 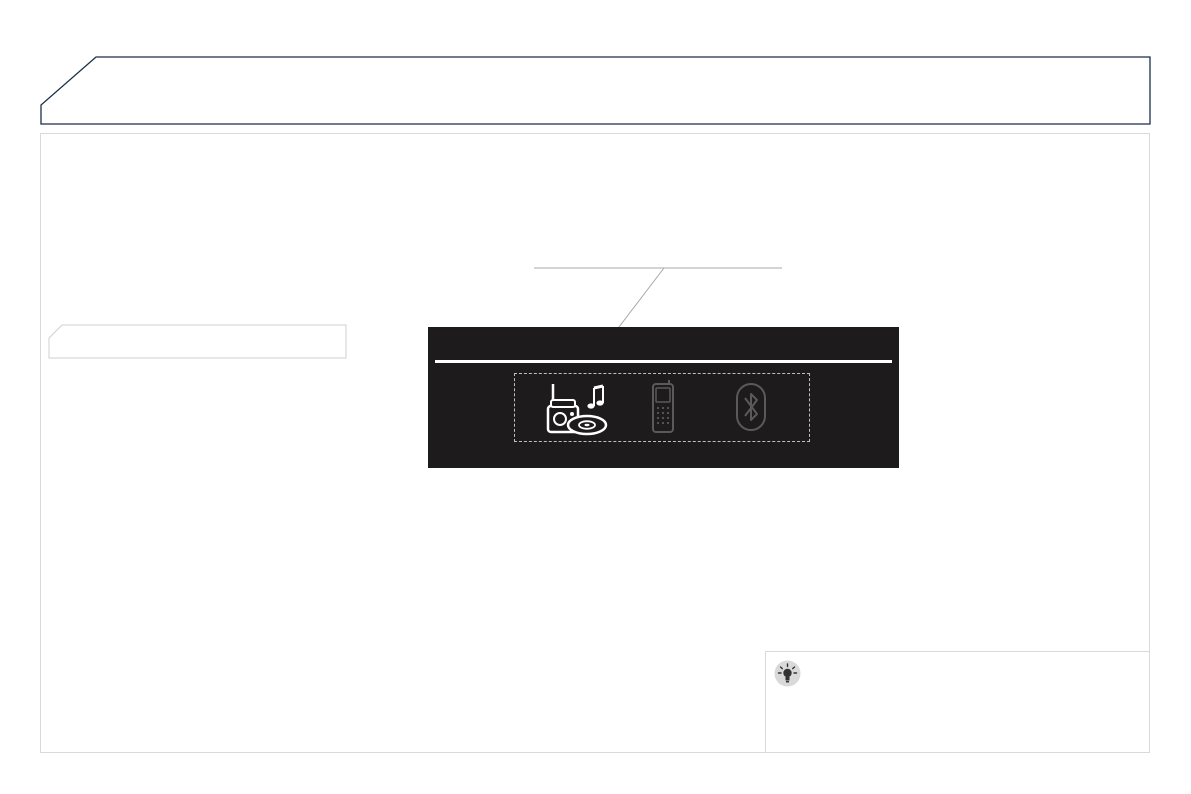 I want to click on source-icon-row, so click(x=662, y=407).